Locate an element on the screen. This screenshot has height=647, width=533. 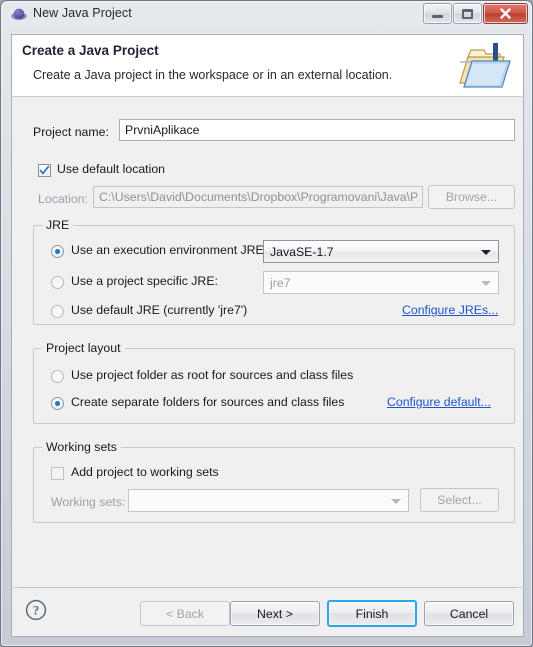
title-bar: New Java Project is located at coordinates (266, 15).